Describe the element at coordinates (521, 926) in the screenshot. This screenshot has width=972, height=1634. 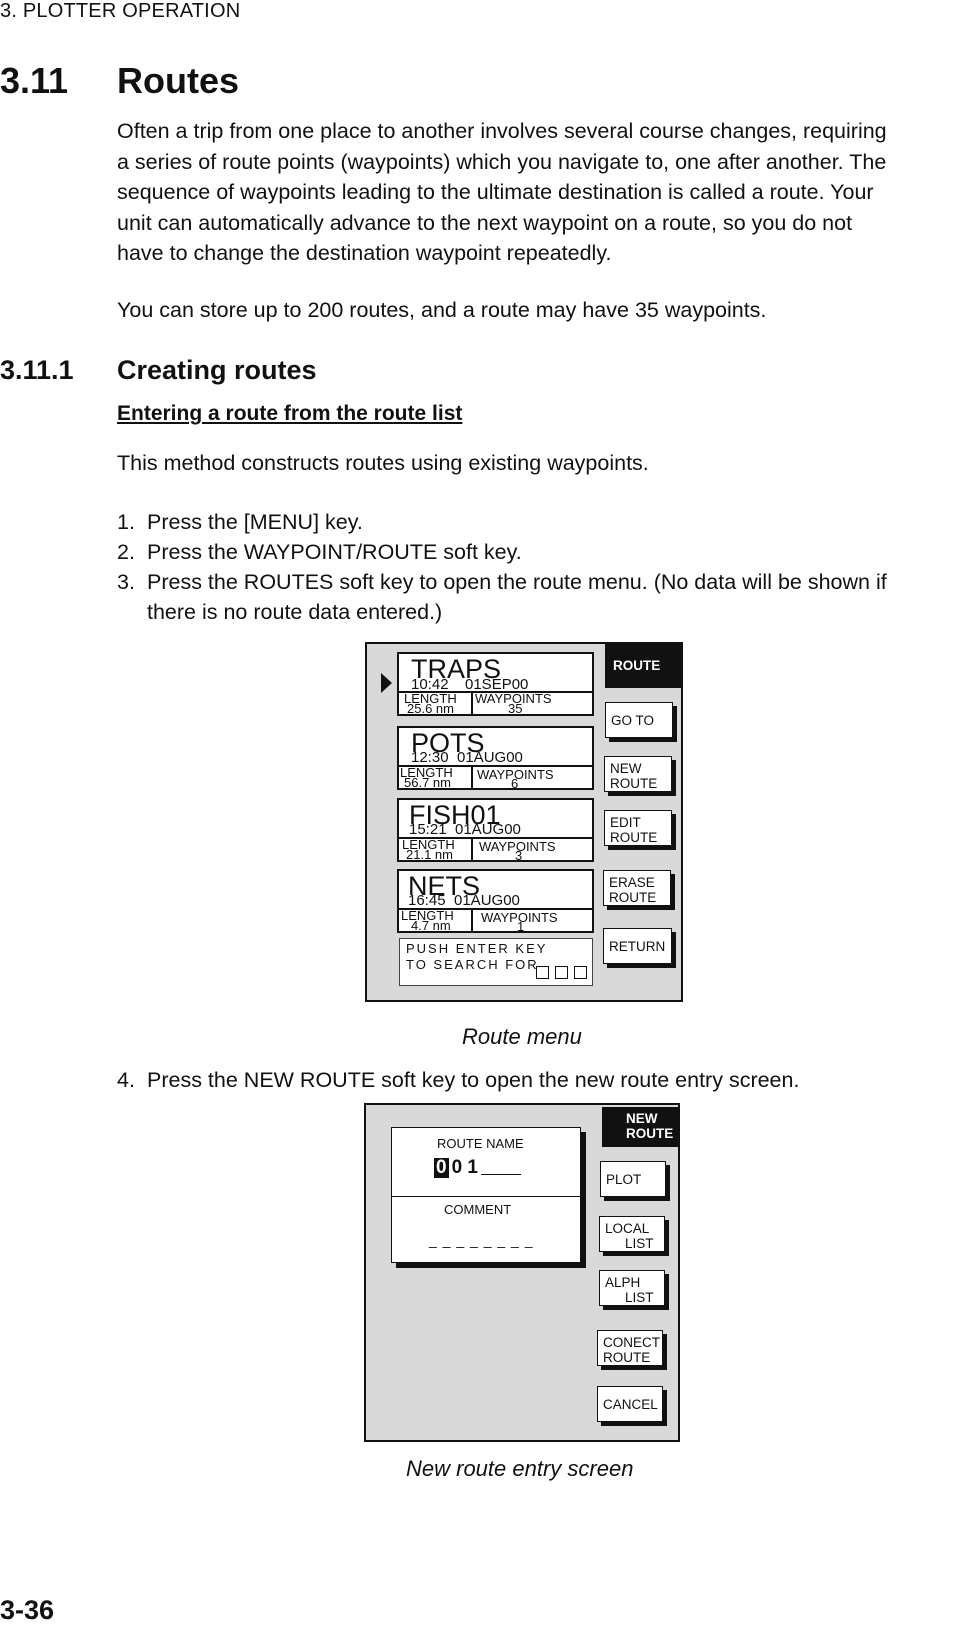
I see `route-waypoints: 1` at that location.